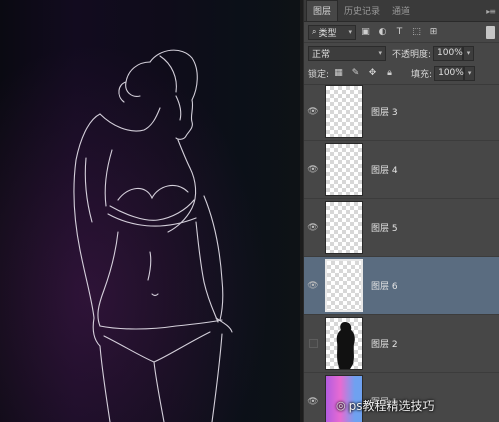 This screenshot has width=499, height=422. What do you see at coordinates (322, 10) in the screenshot?
I see `tab-layers: 图层` at bounding box center [322, 10].